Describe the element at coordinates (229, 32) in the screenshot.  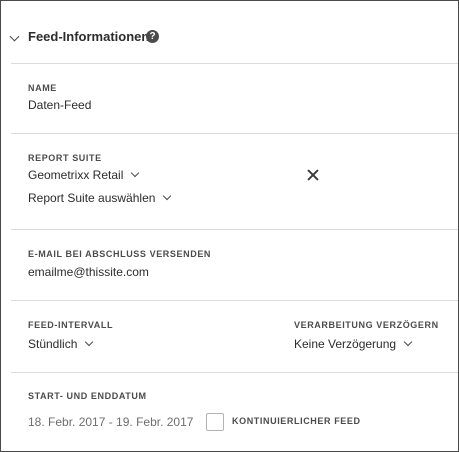
I see `section-header: Feed-Informationen ?` at that location.